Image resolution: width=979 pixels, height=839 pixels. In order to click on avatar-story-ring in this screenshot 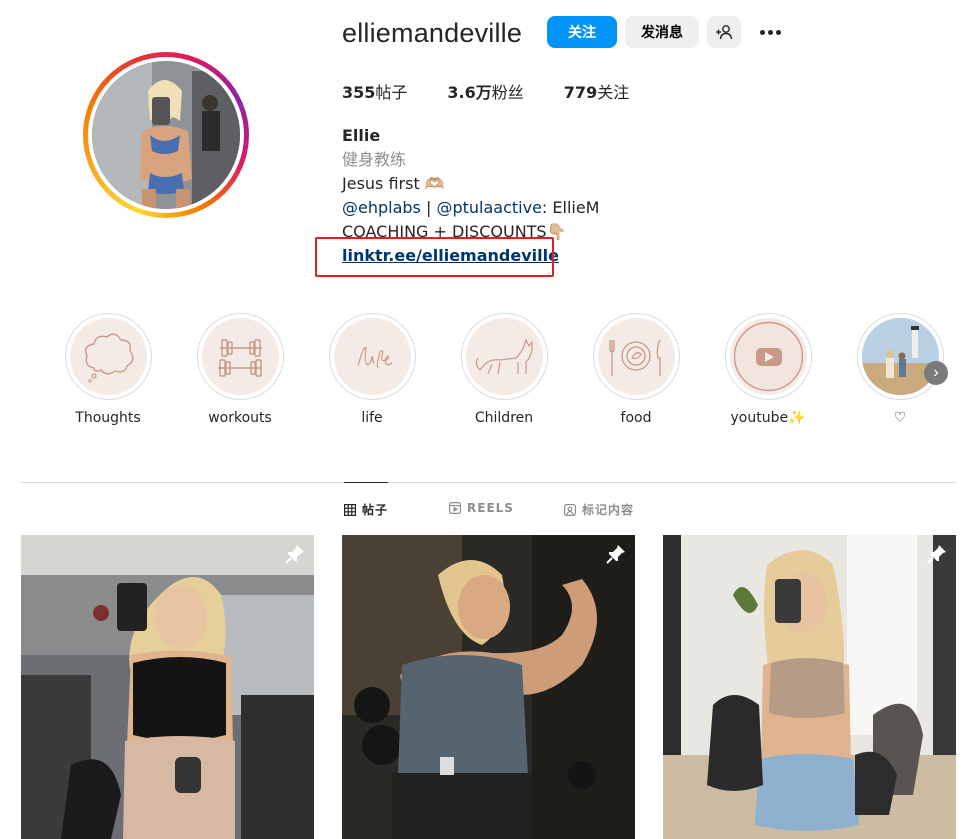, I will do `click(166, 135)`.